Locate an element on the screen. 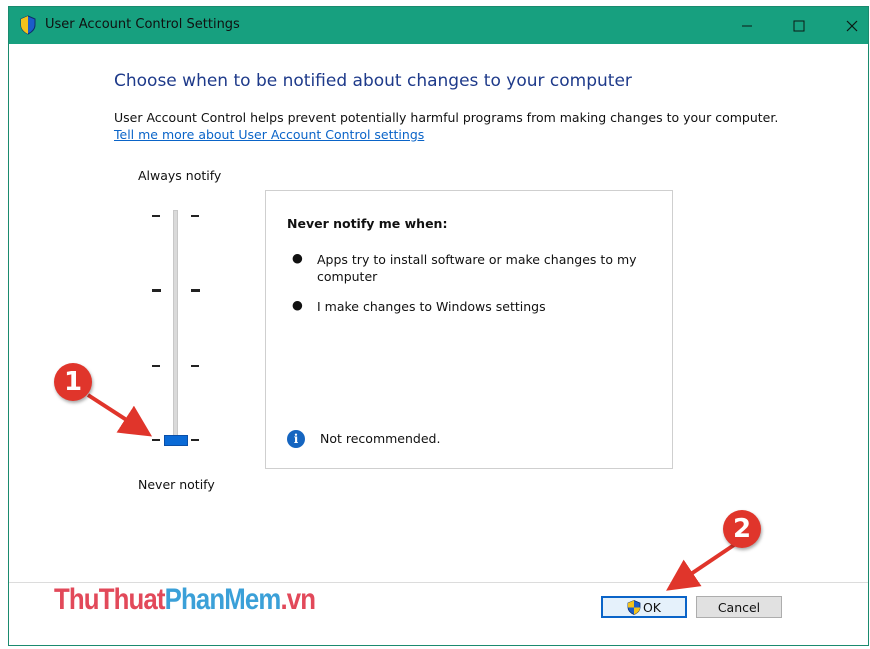  maximize-icon is located at coordinates (799, 25).